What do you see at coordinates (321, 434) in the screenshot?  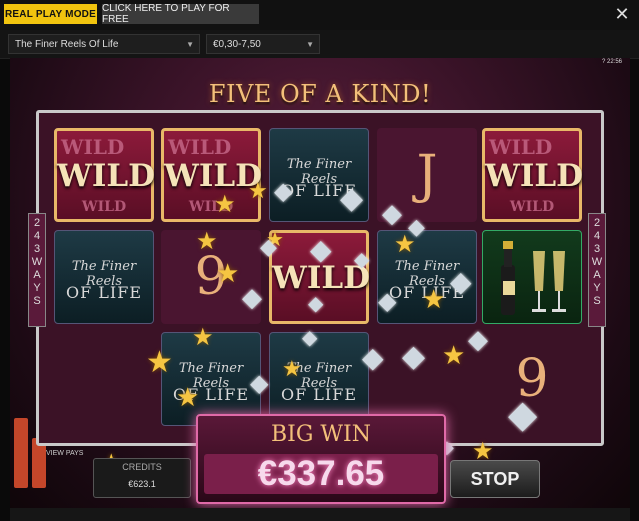 I see `big-win-title: BIG WIN` at bounding box center [321, 434].